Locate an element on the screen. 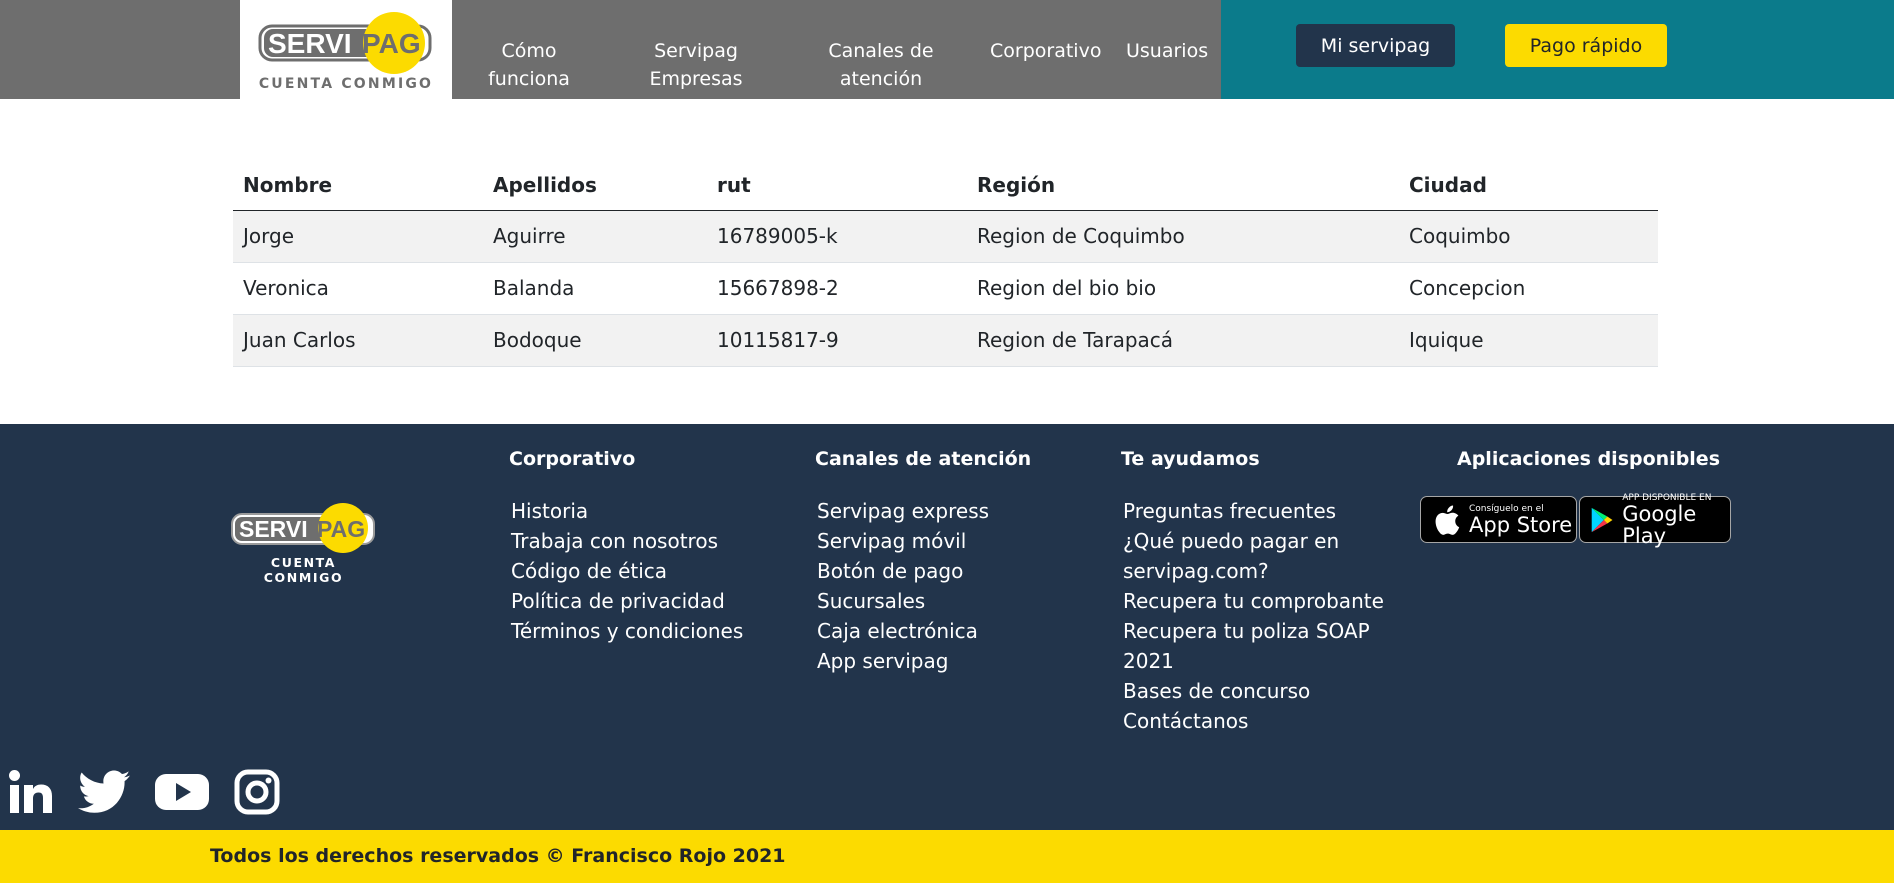 The image size is (1894, 883). nav-label: atención is located at coordinates (881, 79).